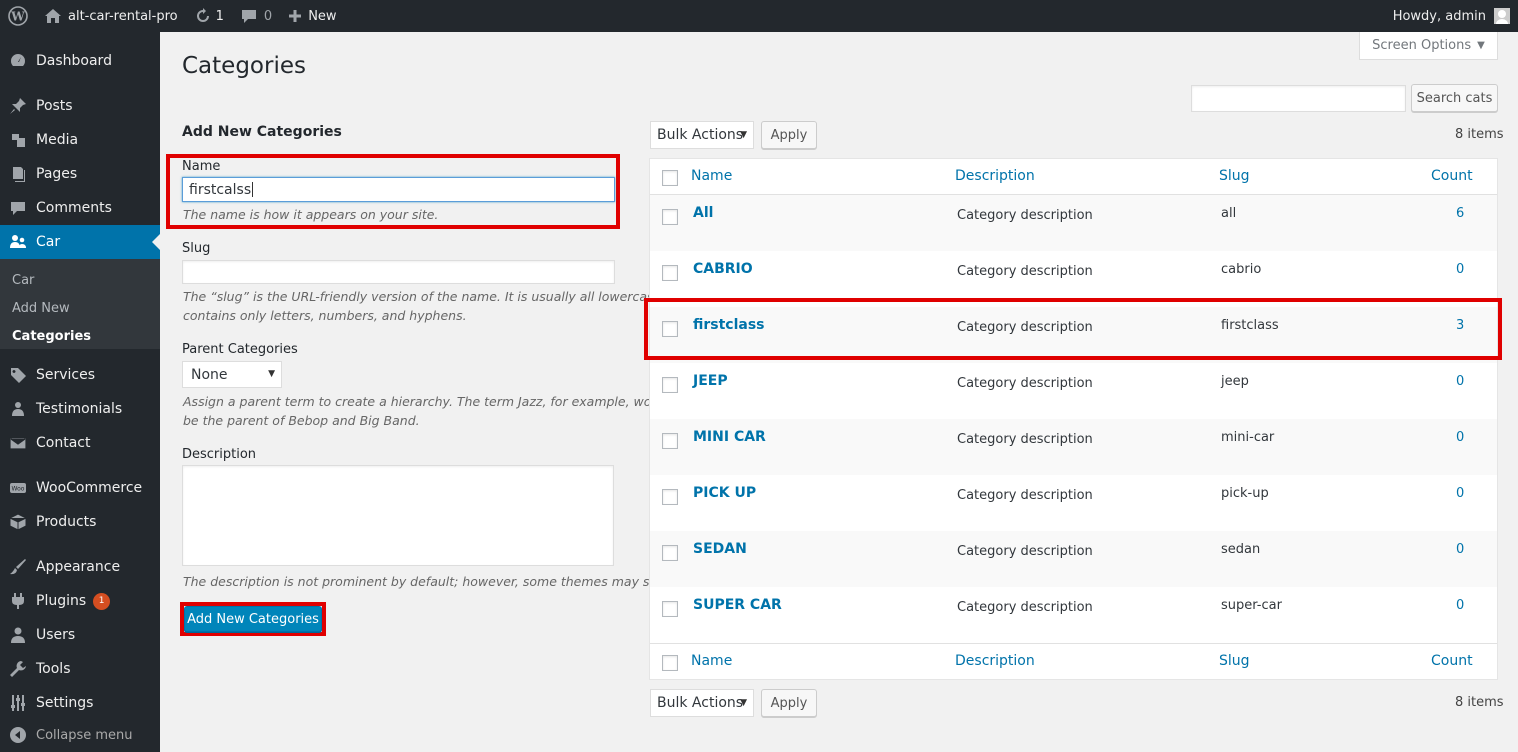  I want to click on submenu-item-add-new: Add New, so click(41, 308).